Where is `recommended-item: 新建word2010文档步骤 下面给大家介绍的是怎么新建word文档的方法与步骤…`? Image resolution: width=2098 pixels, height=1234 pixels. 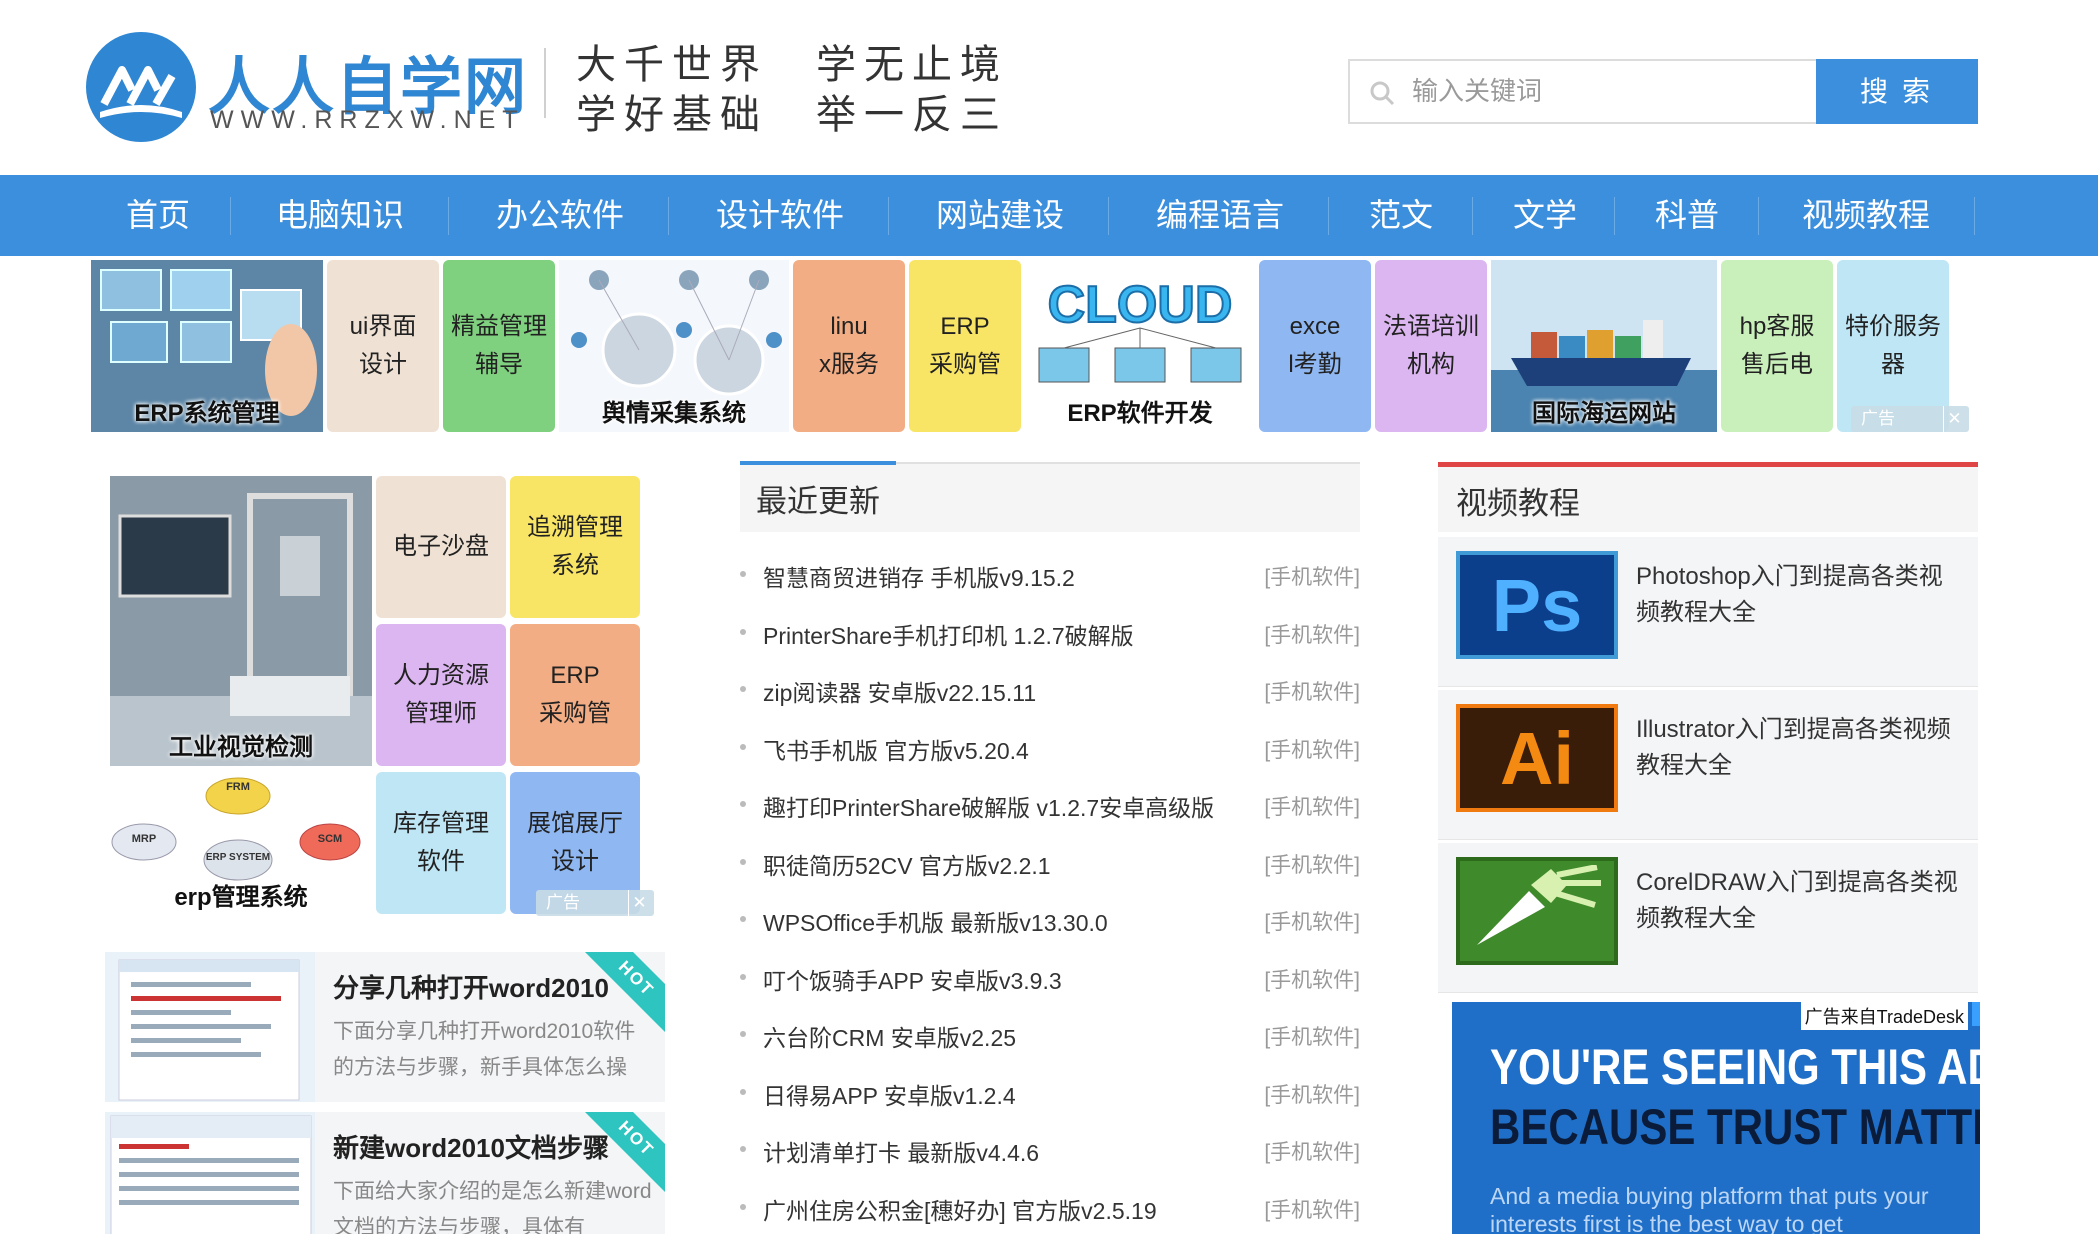
recommended-item: 新建word2010文档步骤 下面给大家介绍的是怎么新建word文档的方法与步骤… is located at coordinates (385, 1173).